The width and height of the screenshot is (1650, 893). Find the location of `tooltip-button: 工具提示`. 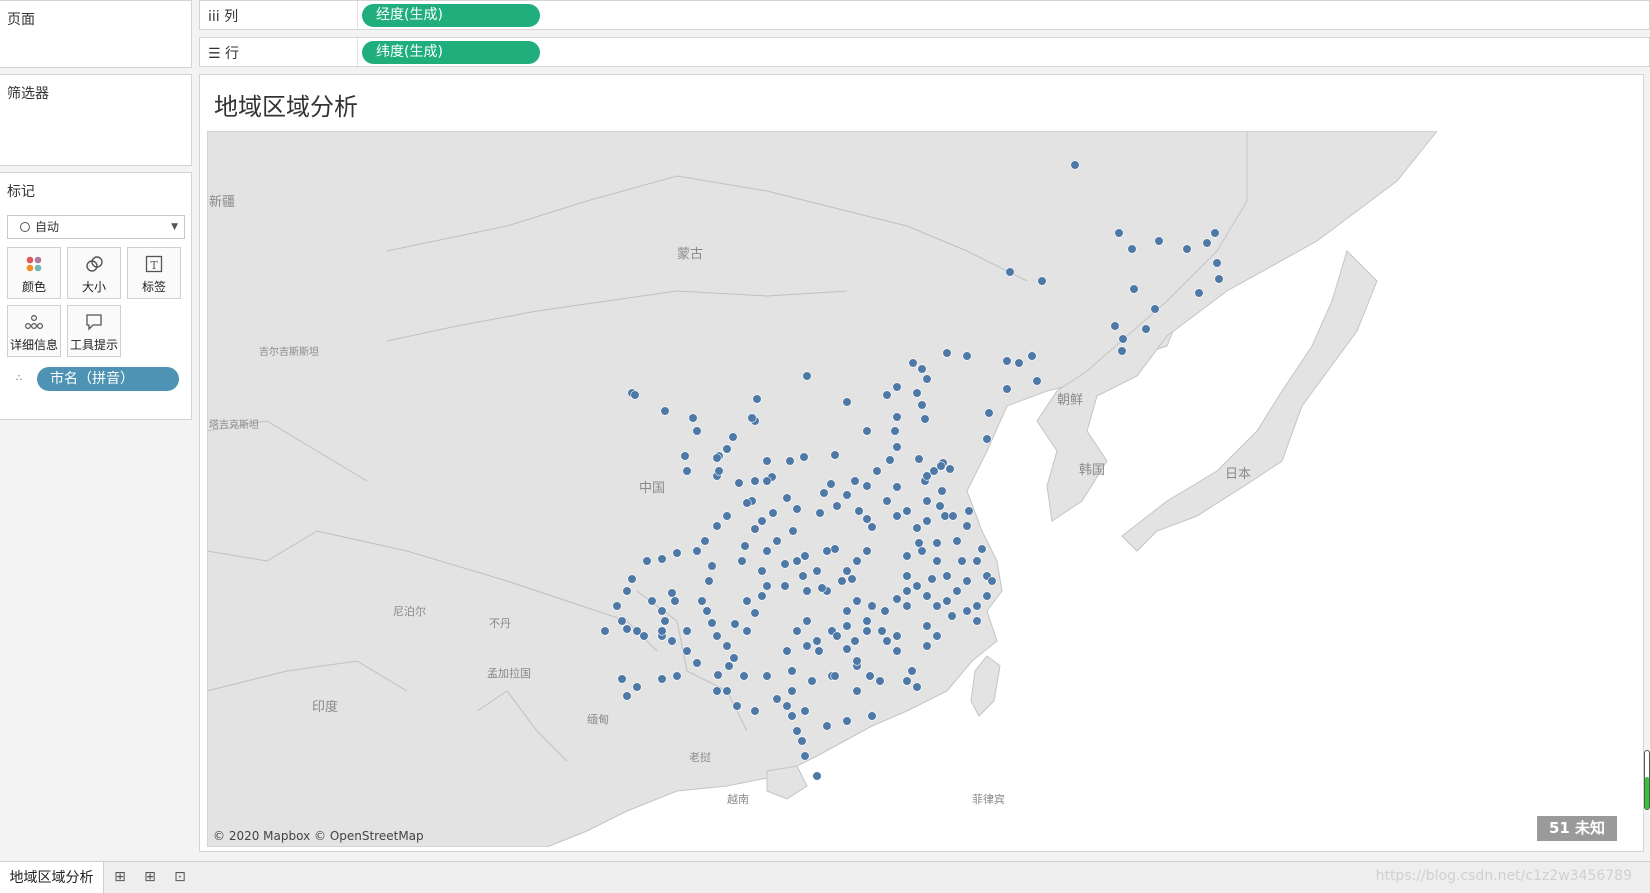

tooltip-button: 工具提示 is located at coordinates (94, 331).